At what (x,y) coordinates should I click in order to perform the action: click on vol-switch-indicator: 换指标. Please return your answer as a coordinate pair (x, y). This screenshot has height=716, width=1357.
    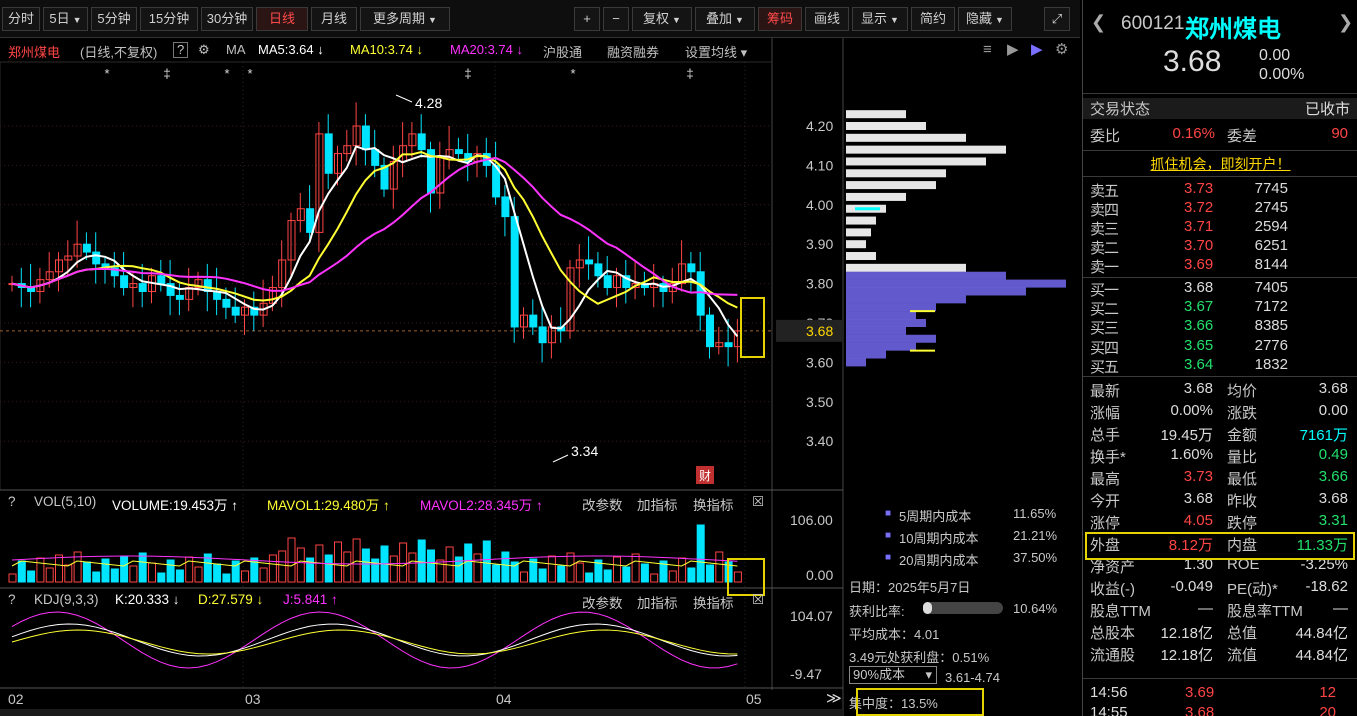
    Looking at the image, I should click on (713, 504).